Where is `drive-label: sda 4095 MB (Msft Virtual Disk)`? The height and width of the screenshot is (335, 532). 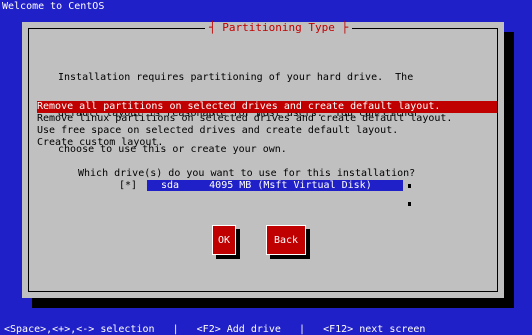
drive-label: sda 4095 MB (Msft Virtual Disk) is located at coordinates (266, 185).